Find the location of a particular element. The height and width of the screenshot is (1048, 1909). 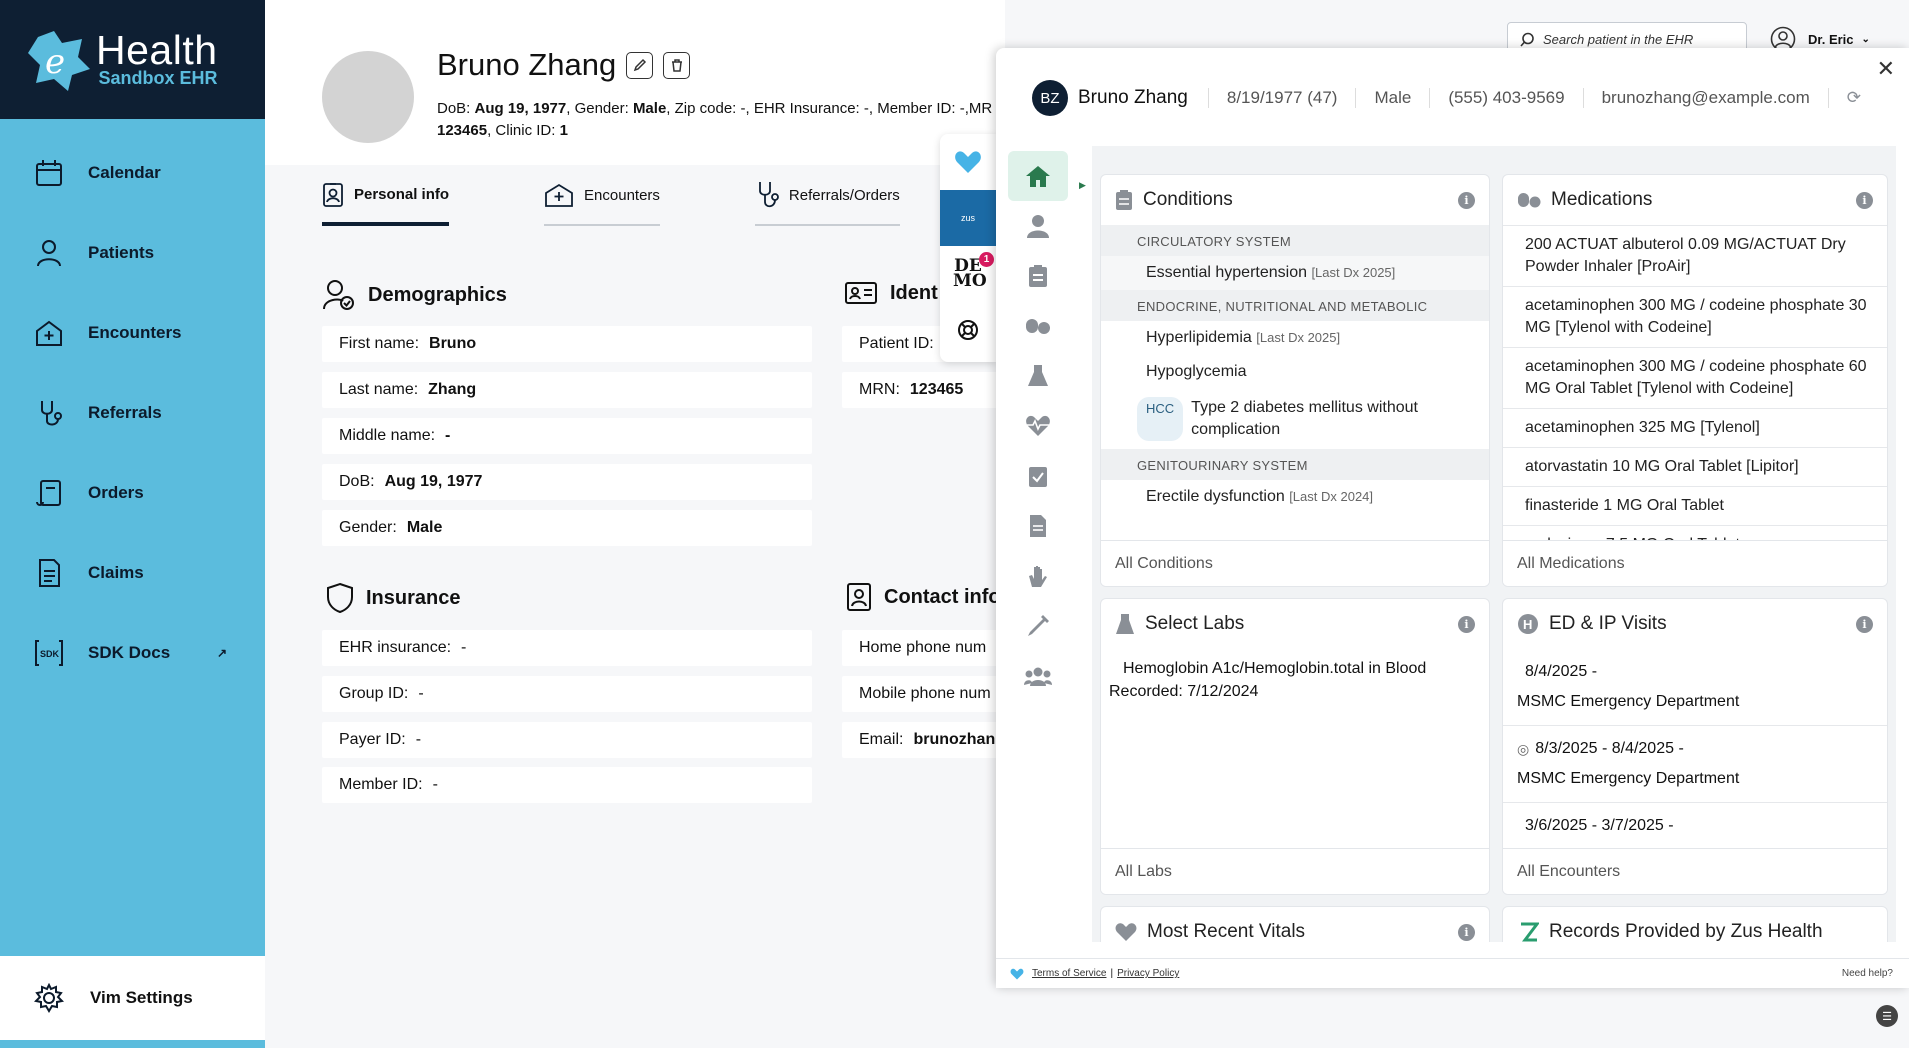

flask-icon is located at coordinates (1038, 375).